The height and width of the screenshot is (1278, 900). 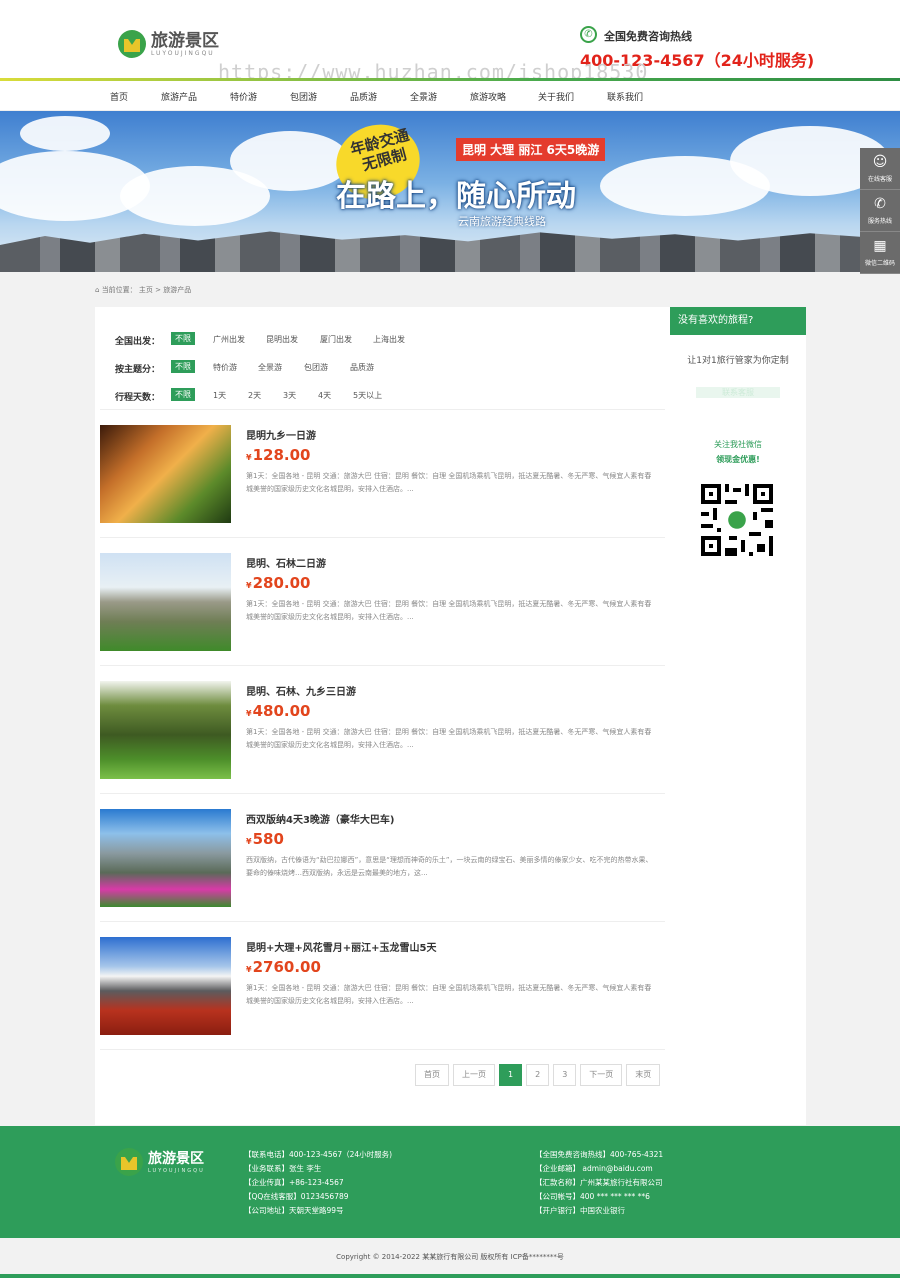 What do you see at coordinates (138, 370) in the screenshot?
I see `filter-label: 按主题分：` at bounding box center [138, 370].